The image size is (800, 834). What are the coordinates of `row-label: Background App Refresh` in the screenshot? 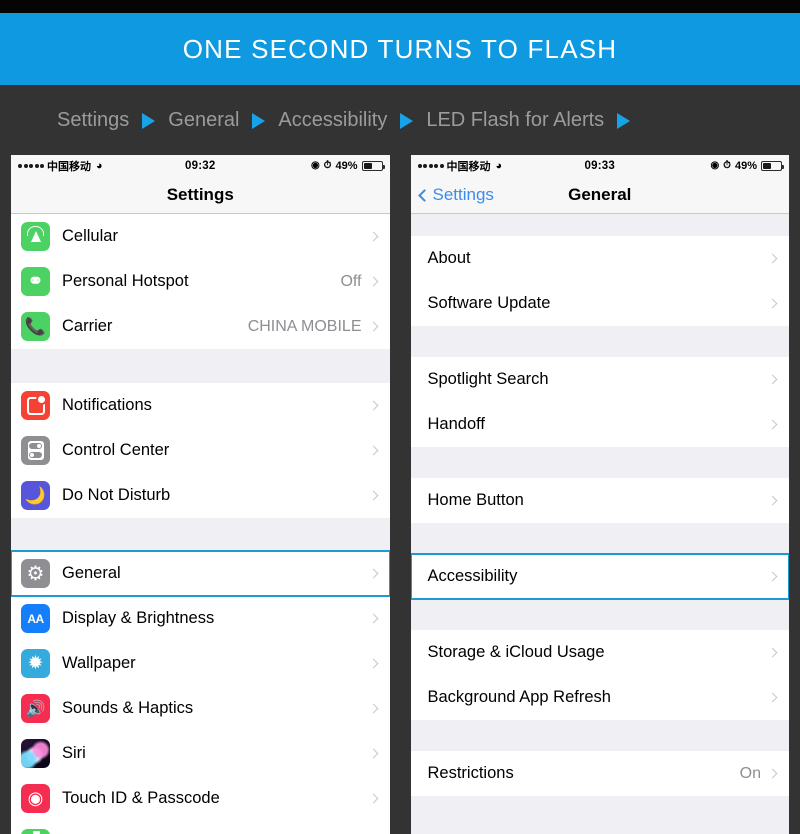 It's located at (519, 697).